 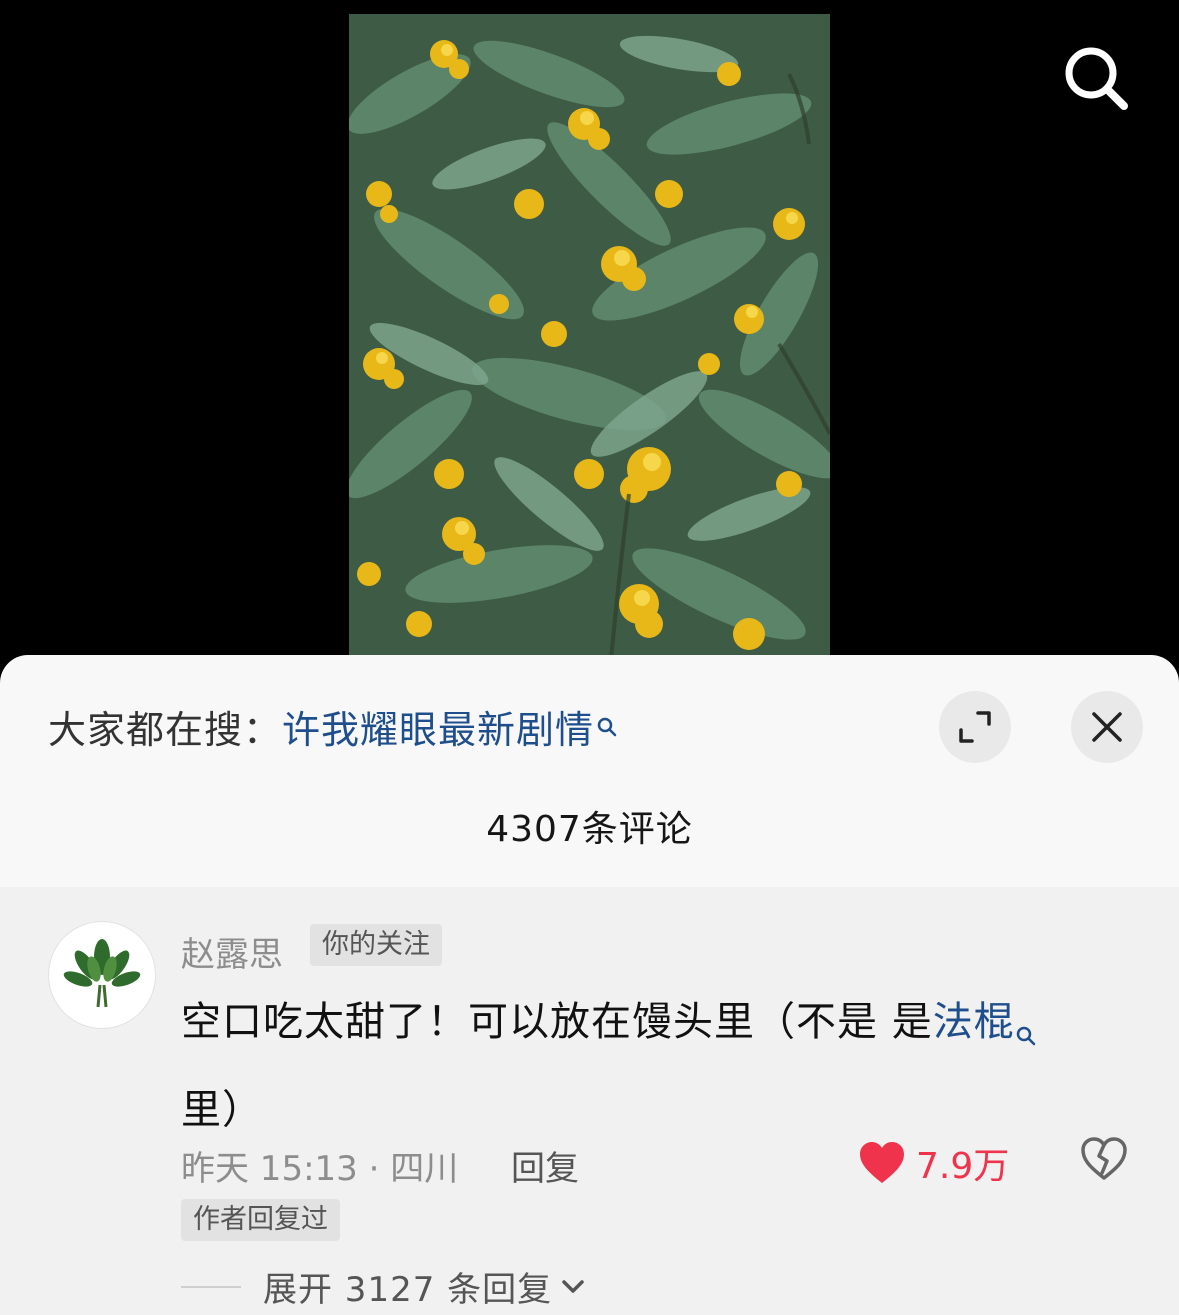 What do you see at coordinates (165, 730) in the screenshot?
I see `trending-prefix: 大家都在搜：` at bounding box center [165, 730].